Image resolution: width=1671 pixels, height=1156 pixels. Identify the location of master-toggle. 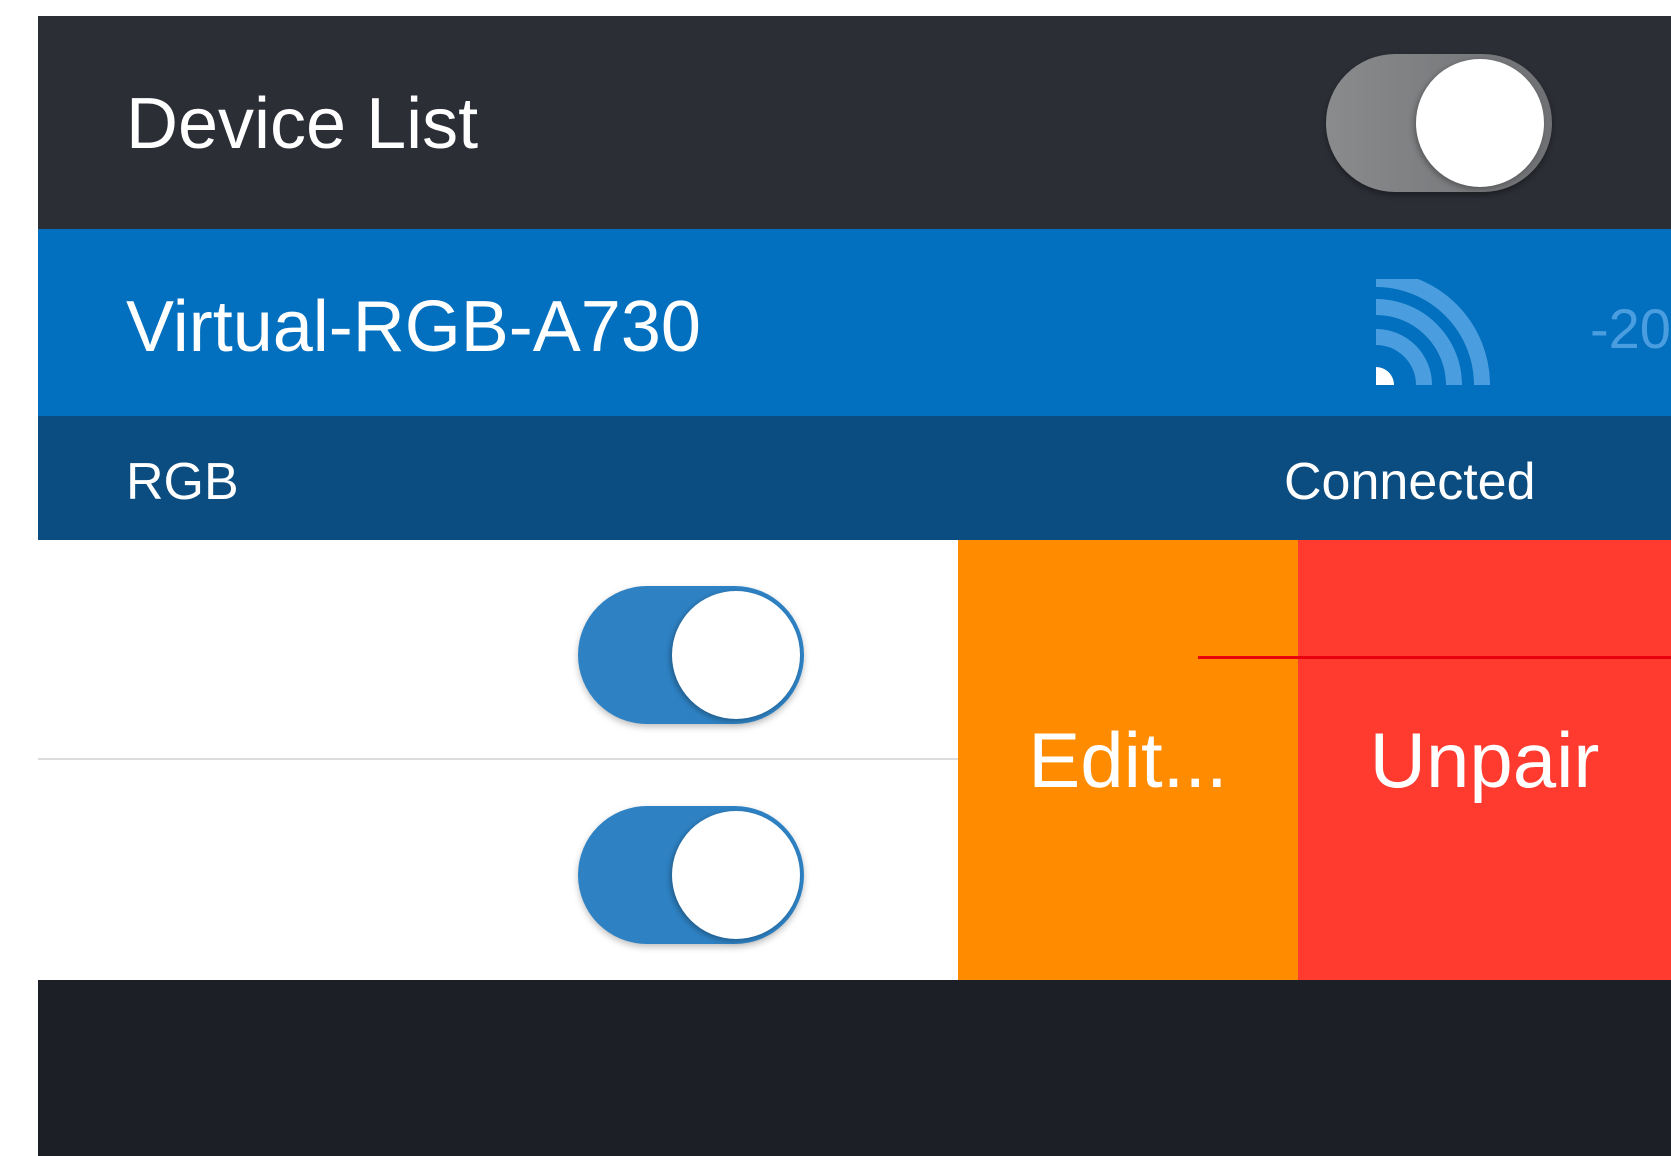
(1439, 123).